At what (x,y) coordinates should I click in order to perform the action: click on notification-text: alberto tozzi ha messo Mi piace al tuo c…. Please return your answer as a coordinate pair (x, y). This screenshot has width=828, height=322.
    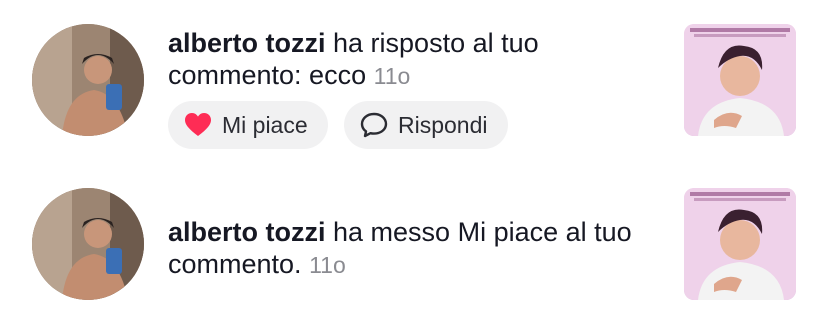
    Looking at the image, I should click on (403, 248).